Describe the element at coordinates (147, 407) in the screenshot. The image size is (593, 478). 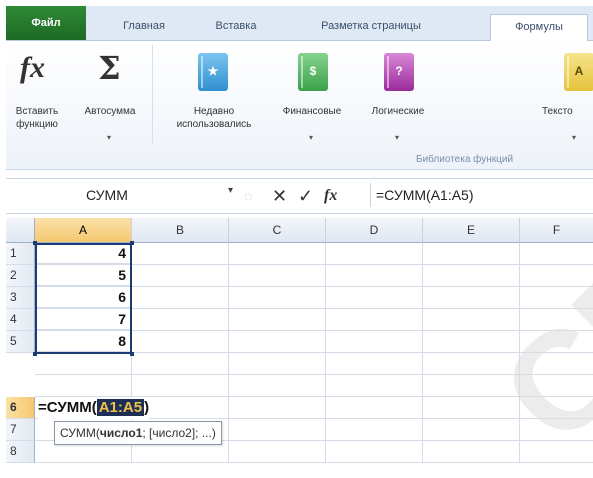
I see `edit-formula-suffix: )` at that location.